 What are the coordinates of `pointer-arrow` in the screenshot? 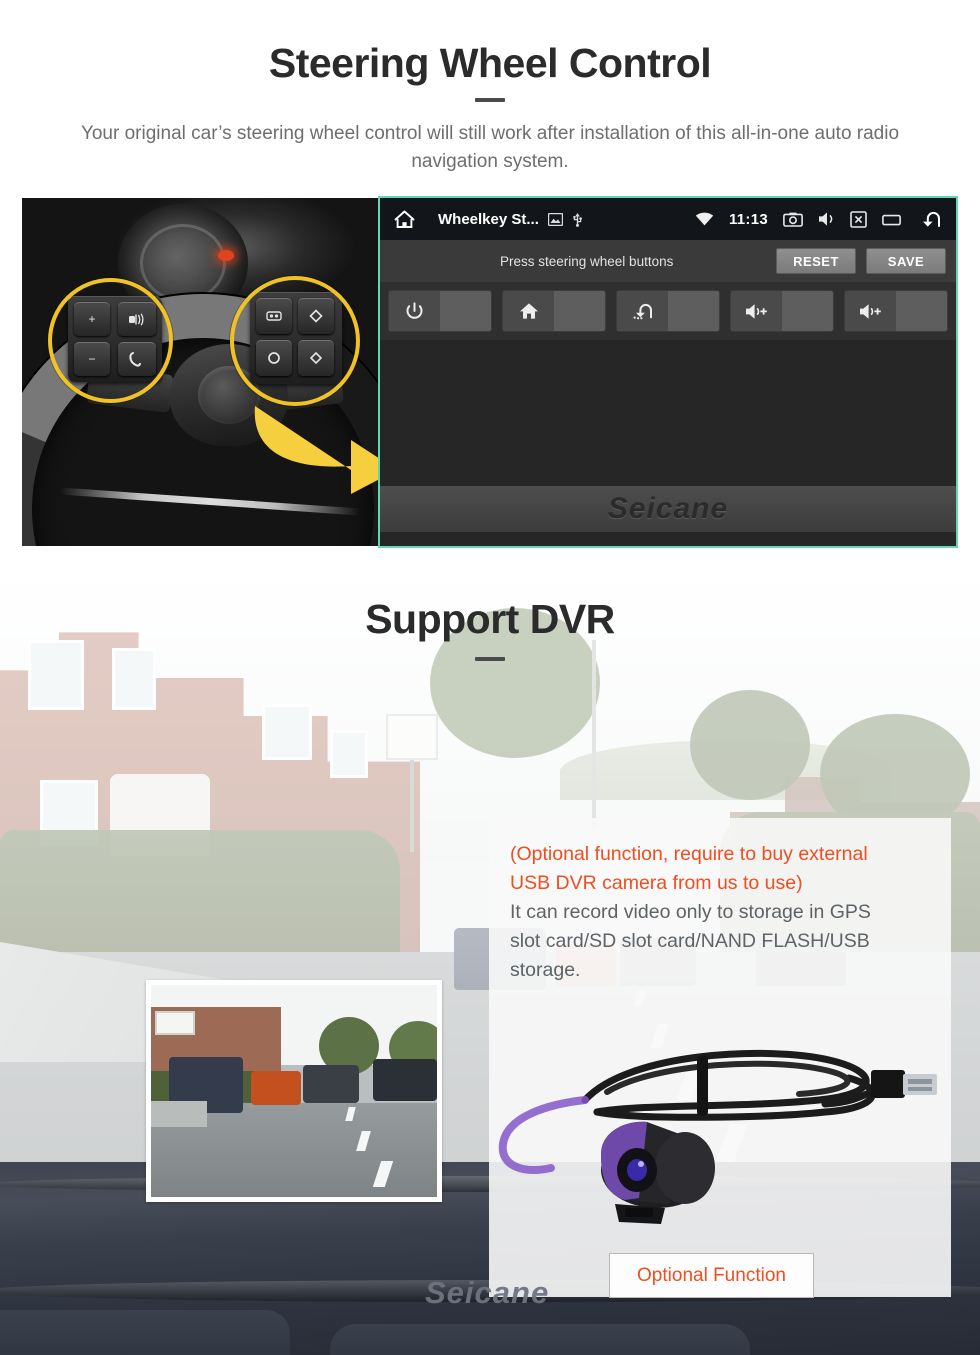 It's located at (312, 446).